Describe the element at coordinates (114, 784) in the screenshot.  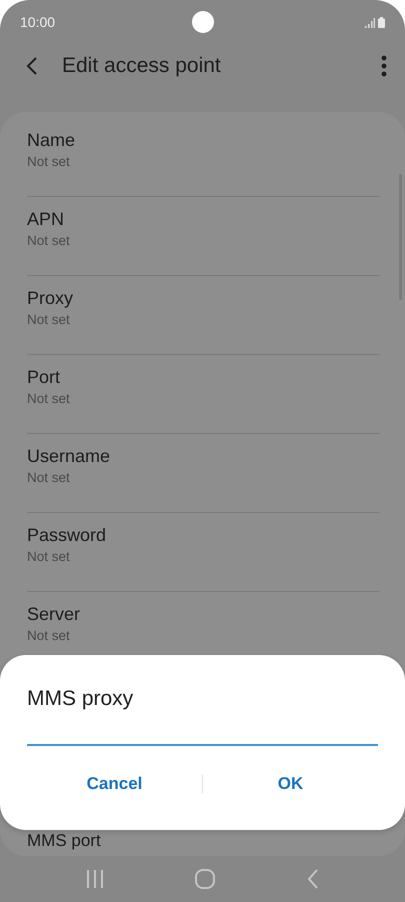
I see `dialog-button: Cancel` at that location.